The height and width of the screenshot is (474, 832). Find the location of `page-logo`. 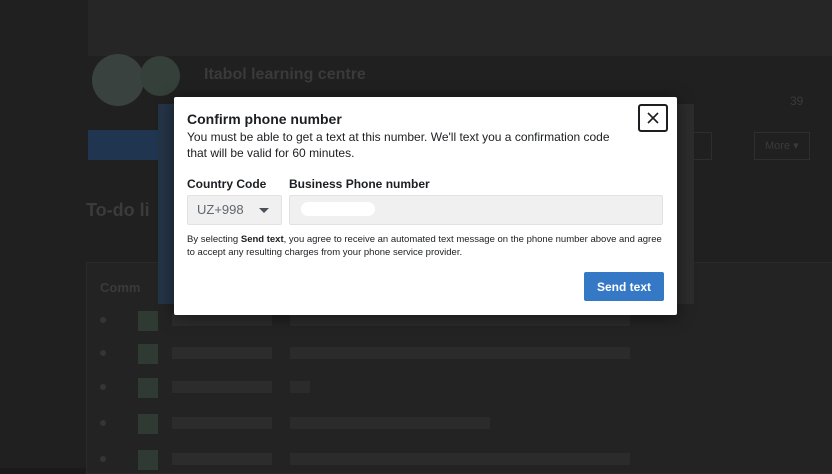

page-logo is located at coordinates (118, 80).